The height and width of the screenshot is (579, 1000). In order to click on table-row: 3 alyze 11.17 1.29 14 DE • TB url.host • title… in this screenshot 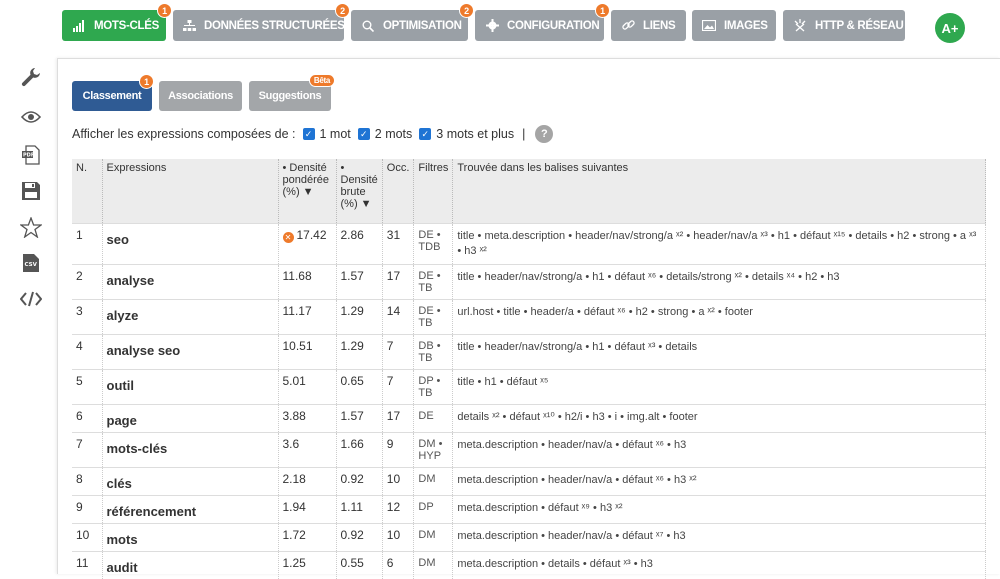, I will do `click(529, 316)`.